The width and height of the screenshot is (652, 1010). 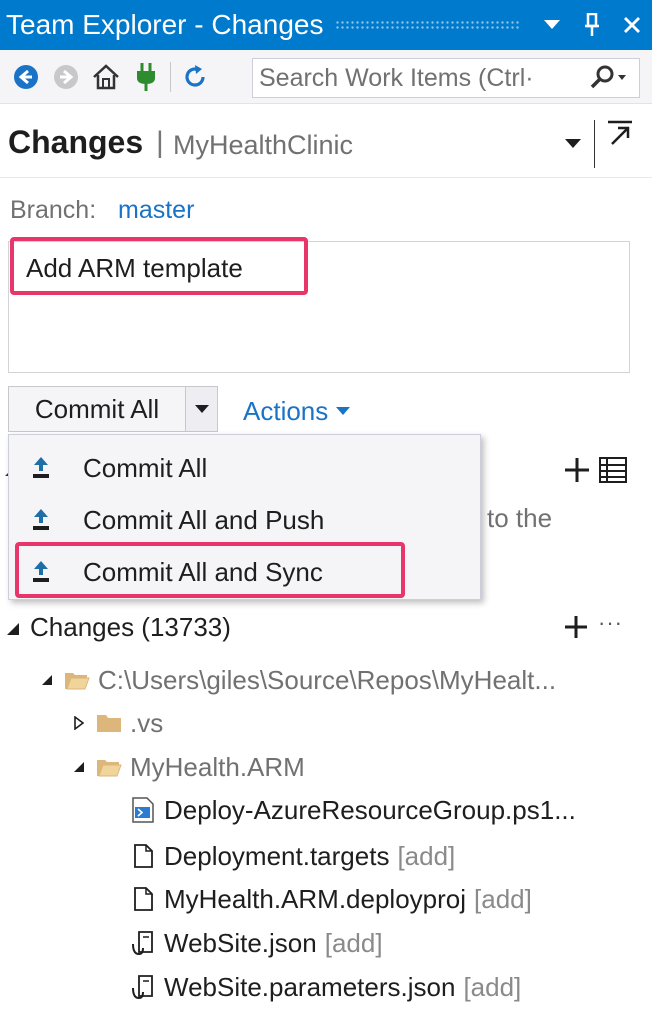 I want to click on close-button, so click(x=632, y=25).